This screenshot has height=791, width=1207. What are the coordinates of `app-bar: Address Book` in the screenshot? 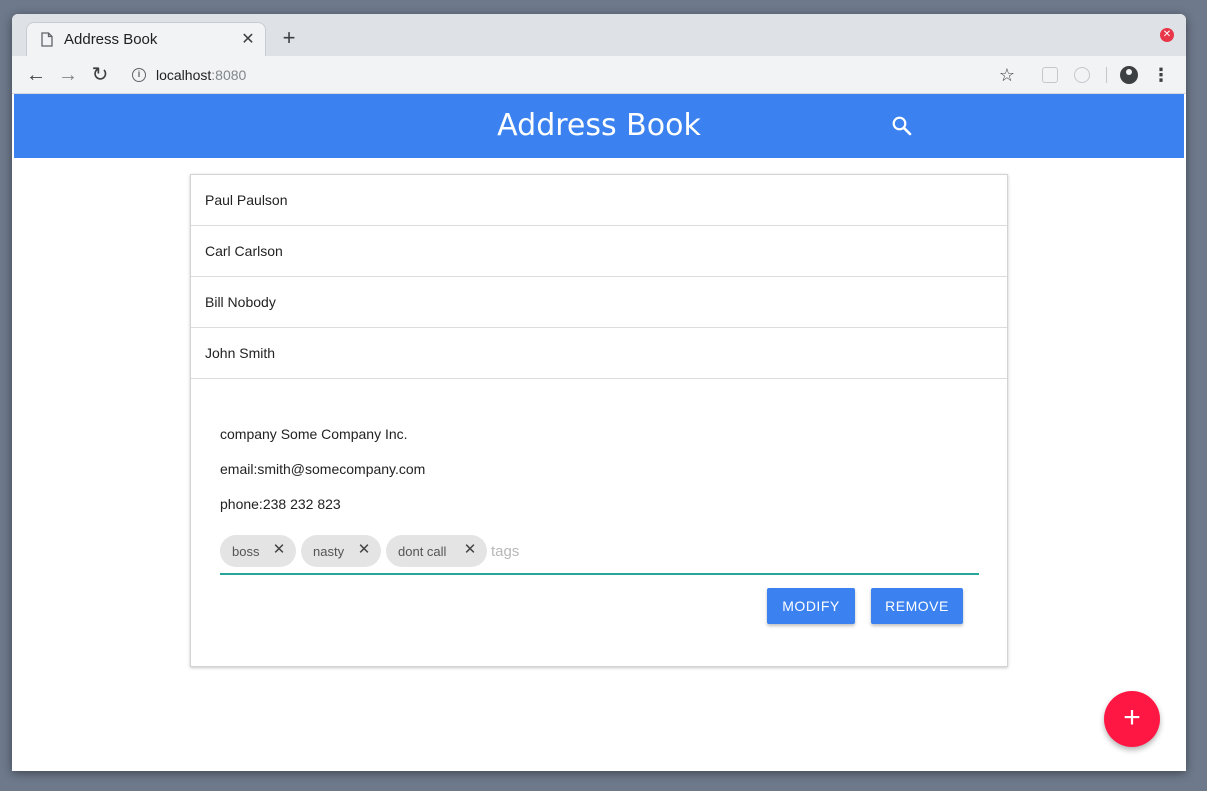 It's located at (599, 126).